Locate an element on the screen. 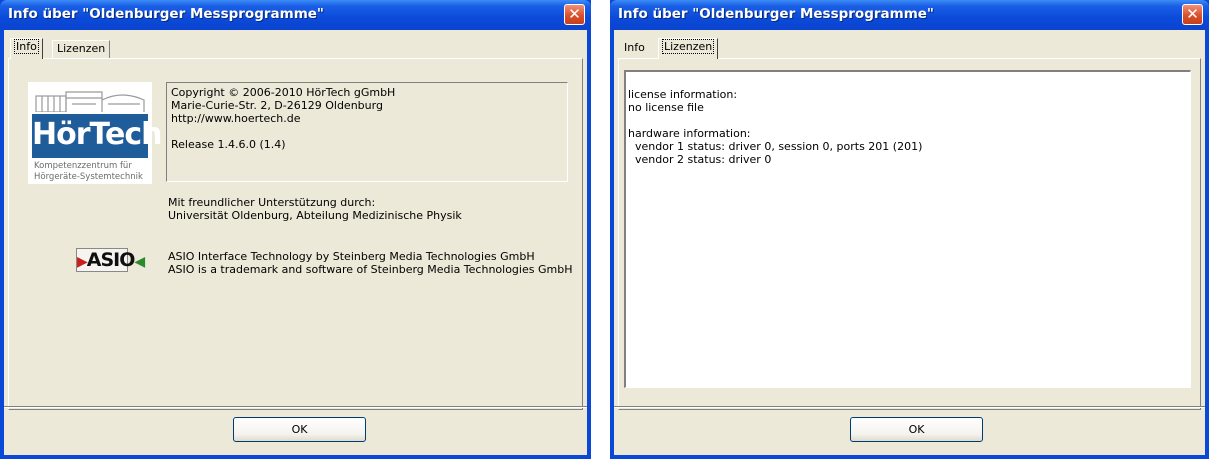 Image resolution: width=1209 pixels, height=459 pixels. logo-tagline-1: Kompetenzzentrum für is located at coordinates (83, 166).